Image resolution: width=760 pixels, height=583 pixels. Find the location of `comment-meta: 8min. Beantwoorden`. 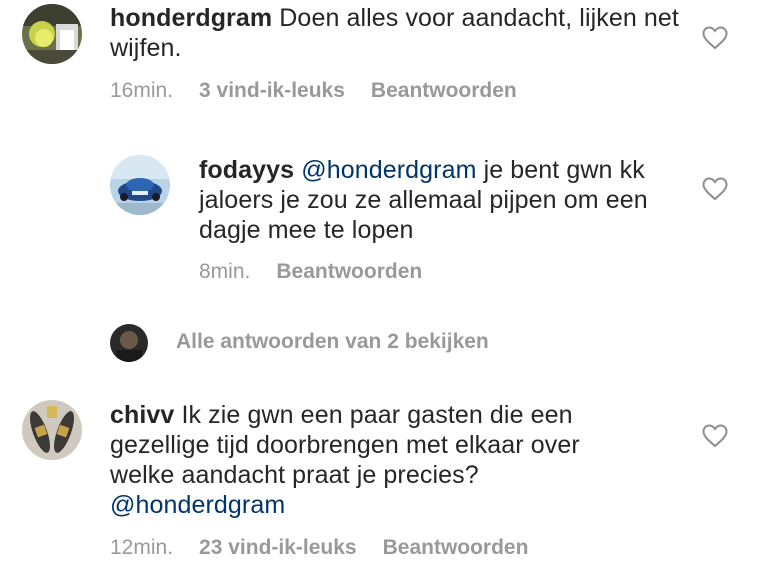

comment-meta: 8min. Beantwoorden is located at coordinates (310, 272).